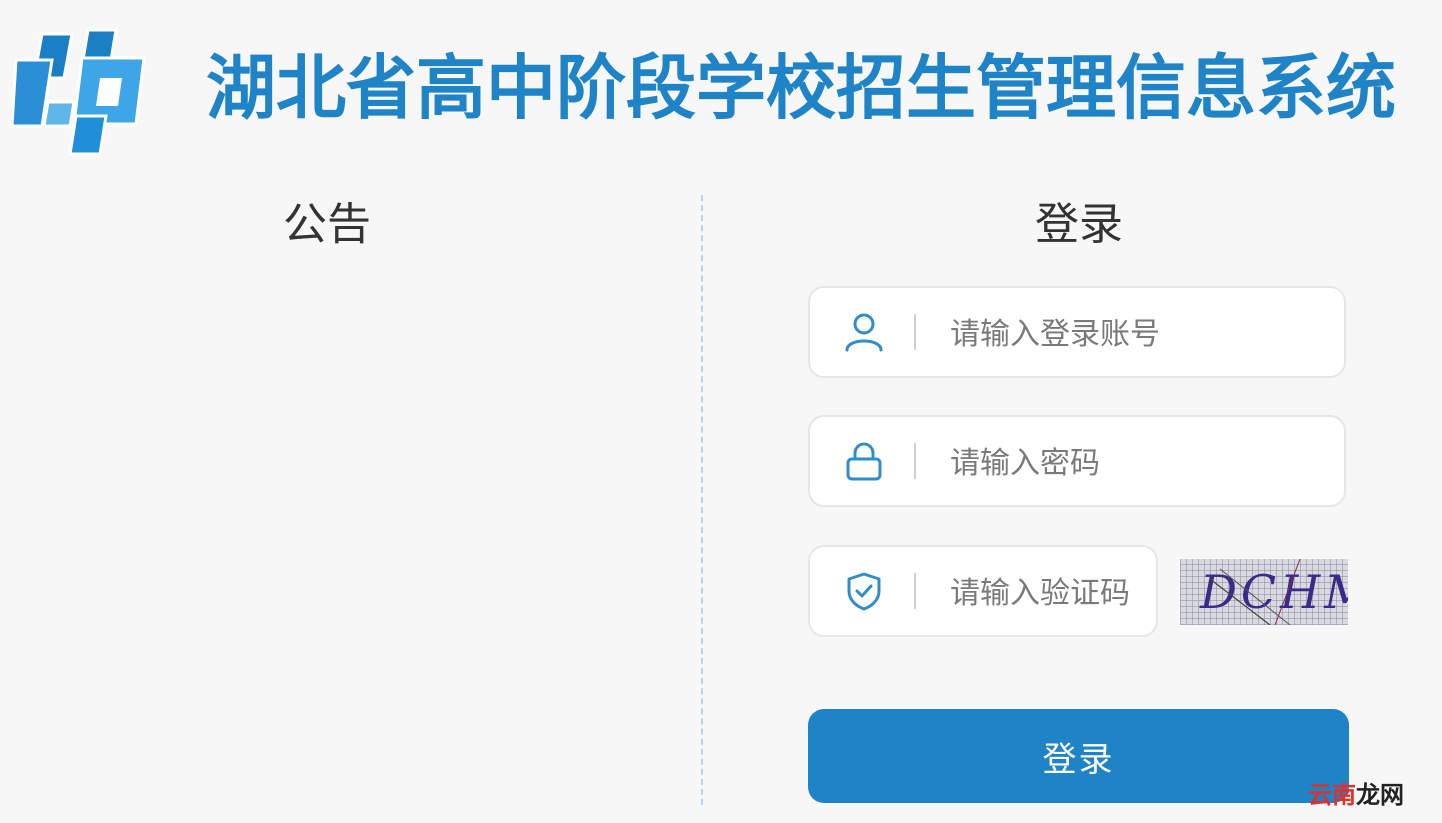 The image size is (1442, 823). I want to click on login-button: 登录, so click(1078, 756).